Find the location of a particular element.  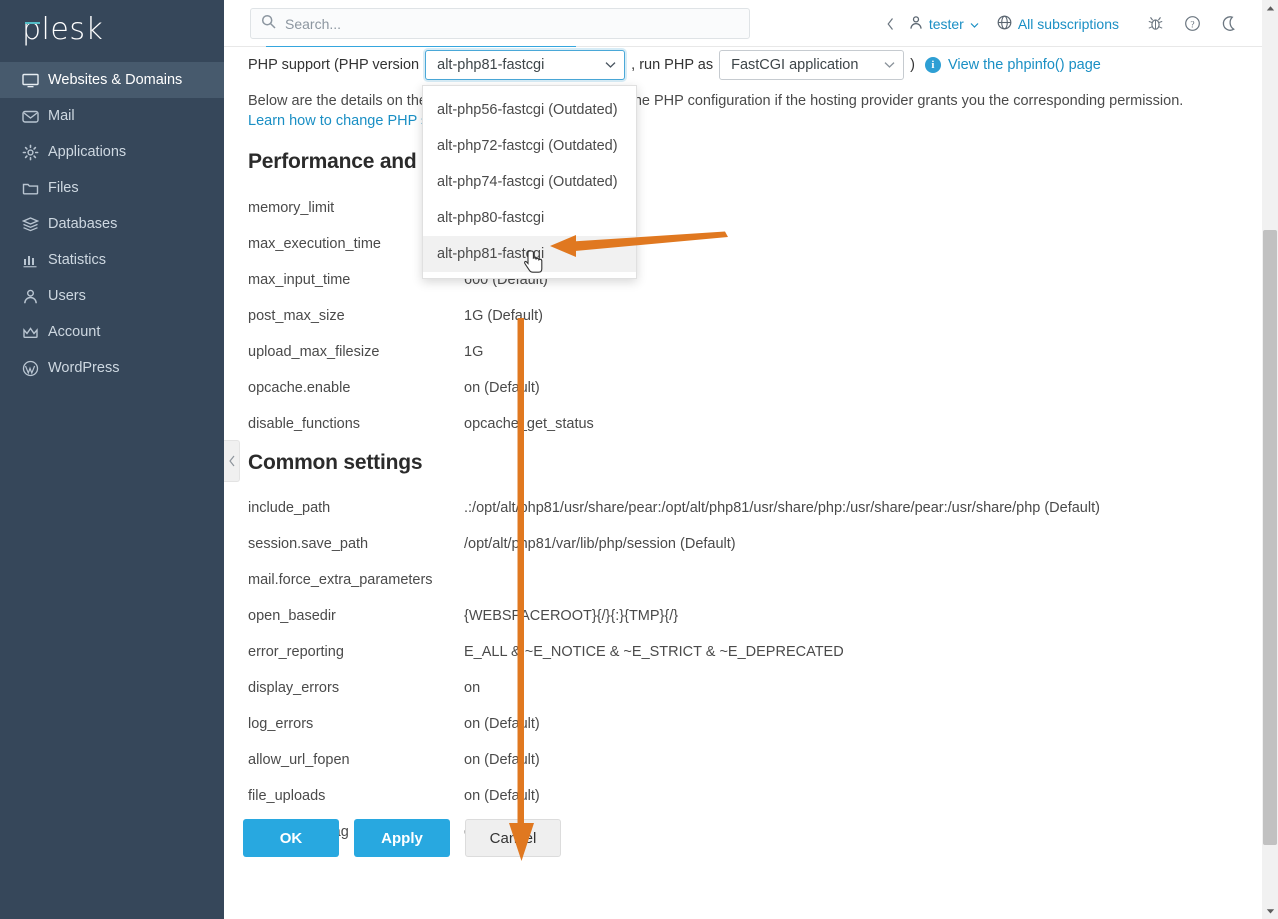

setting-value: {WEBSPACEROOT}{/}{:}{TMP}{/} is located at coordinates (571, 616).